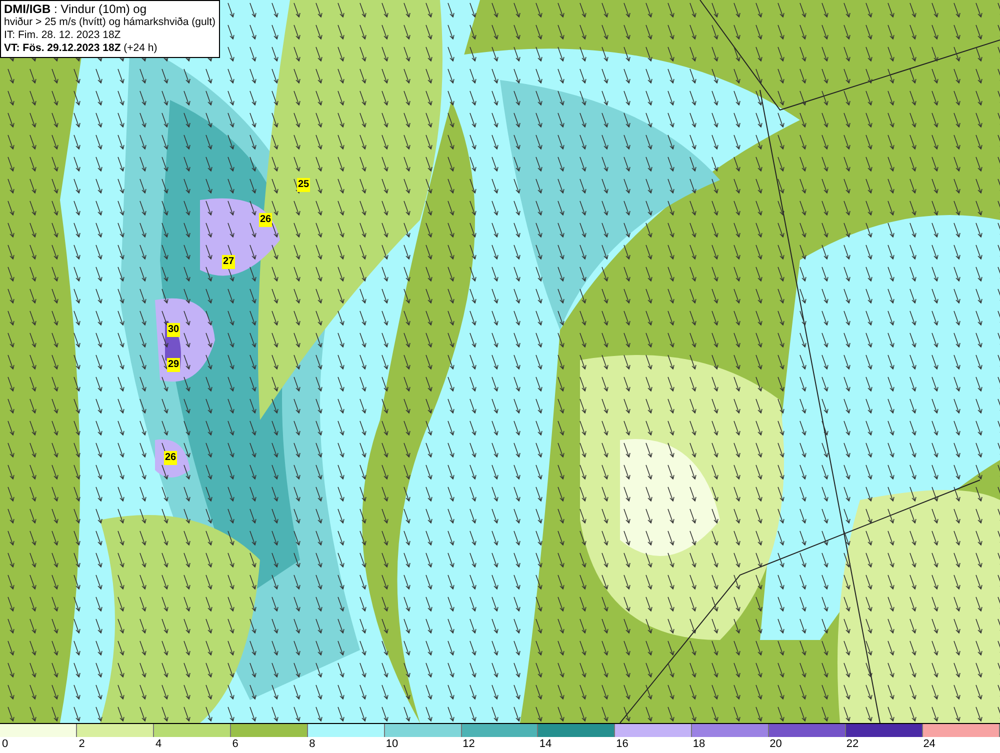 The height and width of the screenshot is (753, 1000). Describe the element at coordinates (63, 35) in the screenshot. I see `caption-line: IT: Fim. 28. 12. 2023 18Z` at that location.